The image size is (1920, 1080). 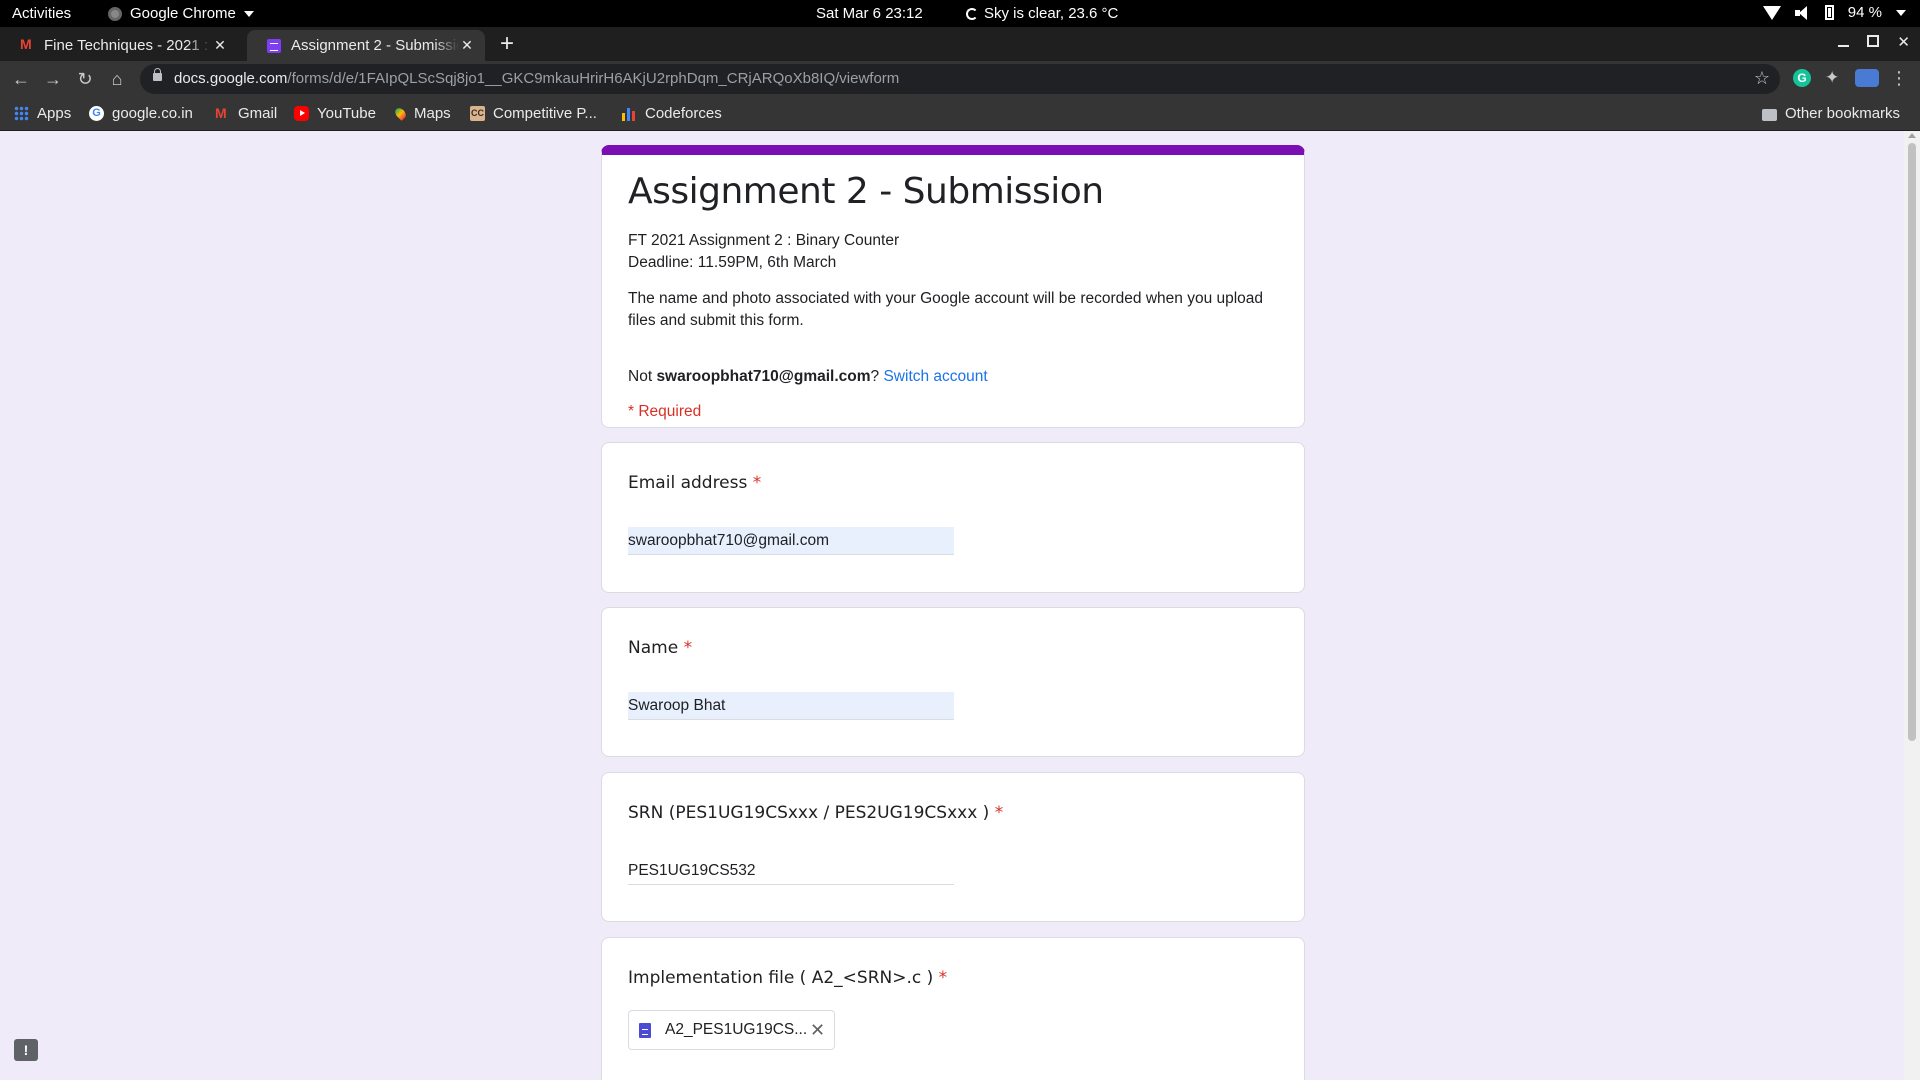 I want to click on close-window-icon: ✕, so click(x=1903, y=42).